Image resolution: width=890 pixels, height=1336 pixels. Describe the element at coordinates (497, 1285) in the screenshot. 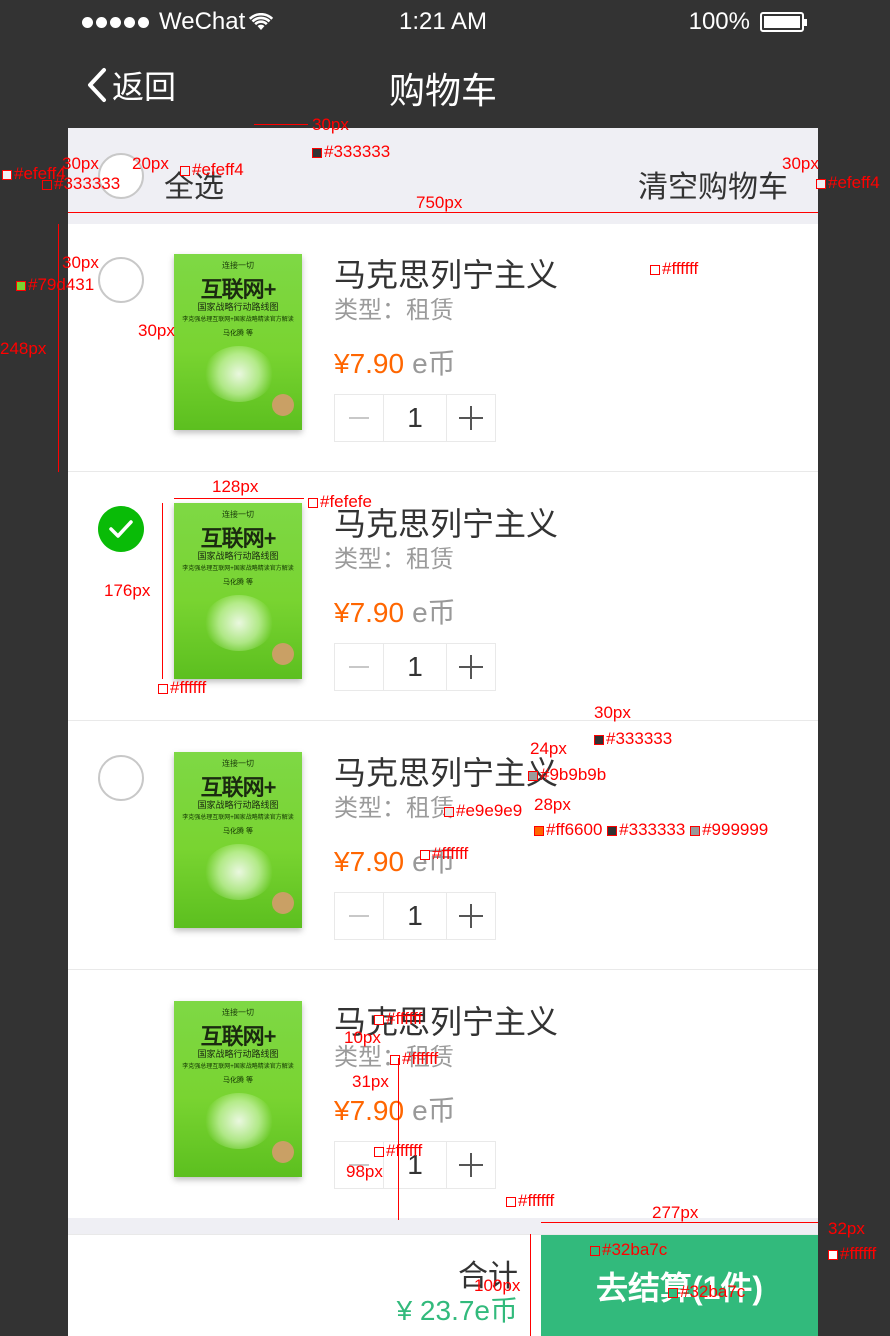

I see `spec-label: 100px` at that location.